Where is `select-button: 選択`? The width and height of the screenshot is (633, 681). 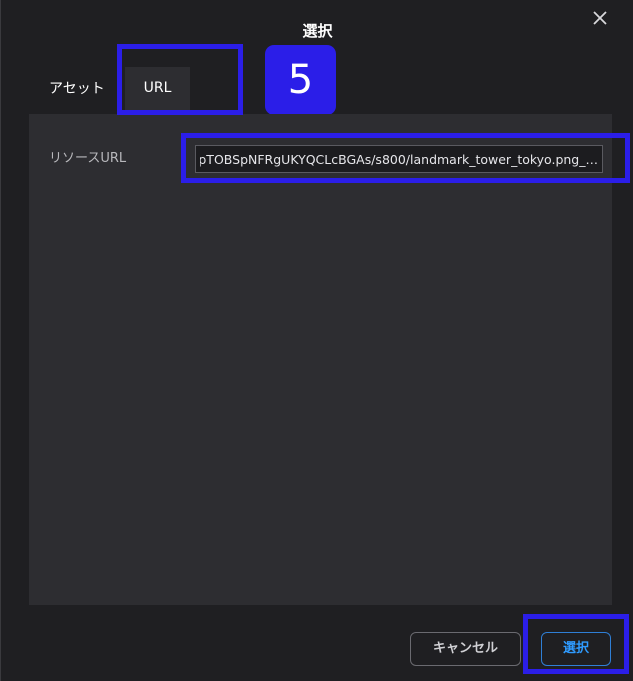 select-button: 選択 is located at coordinates (576, 649).